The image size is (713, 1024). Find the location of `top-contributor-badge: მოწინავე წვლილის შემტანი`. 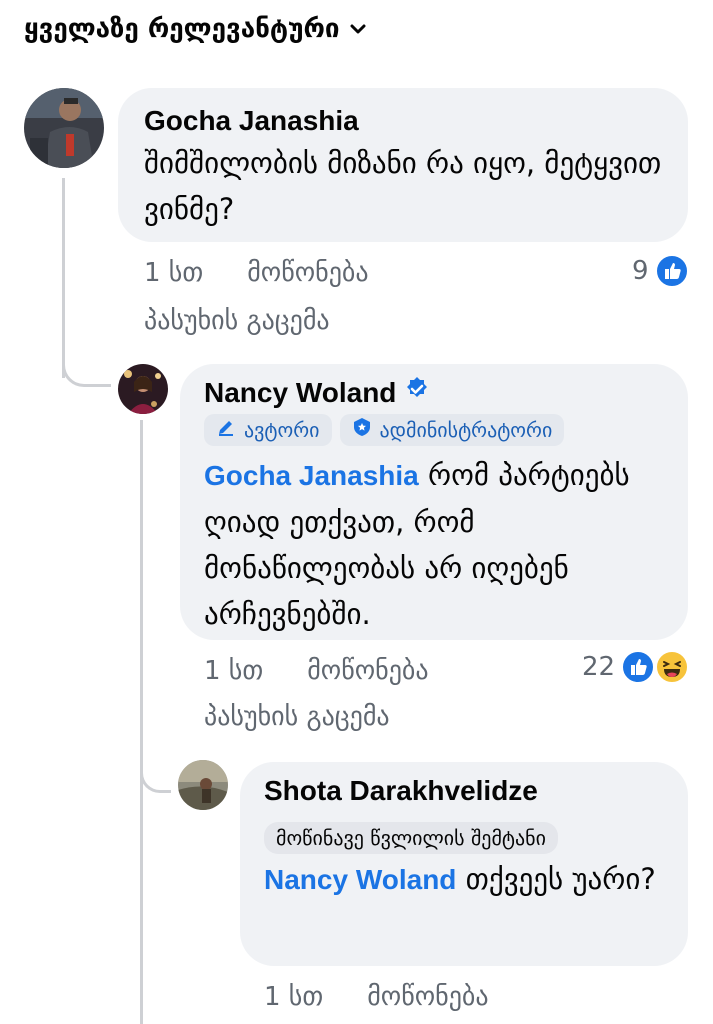

top-contributor-badge: მოწინავე წვლილის შემტანი is located at coordinates (411, 837).